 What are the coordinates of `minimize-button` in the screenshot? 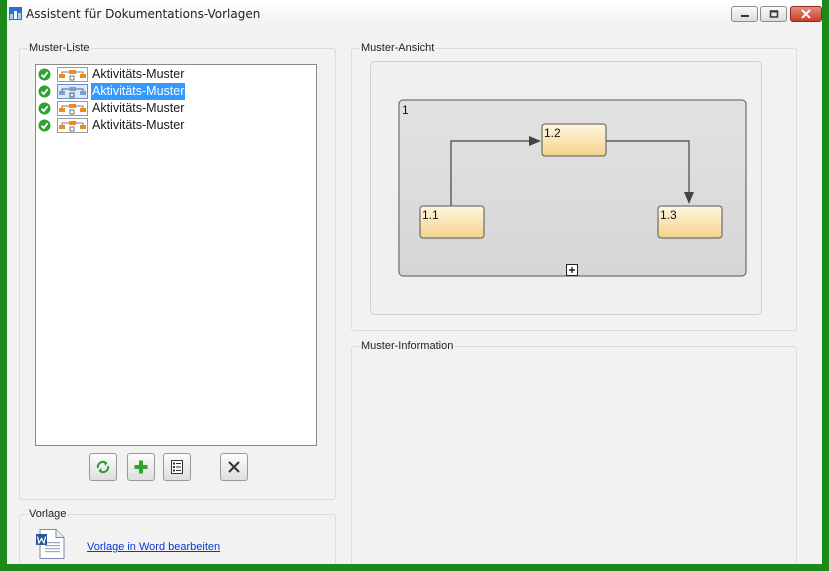 It's located at (744, 14).